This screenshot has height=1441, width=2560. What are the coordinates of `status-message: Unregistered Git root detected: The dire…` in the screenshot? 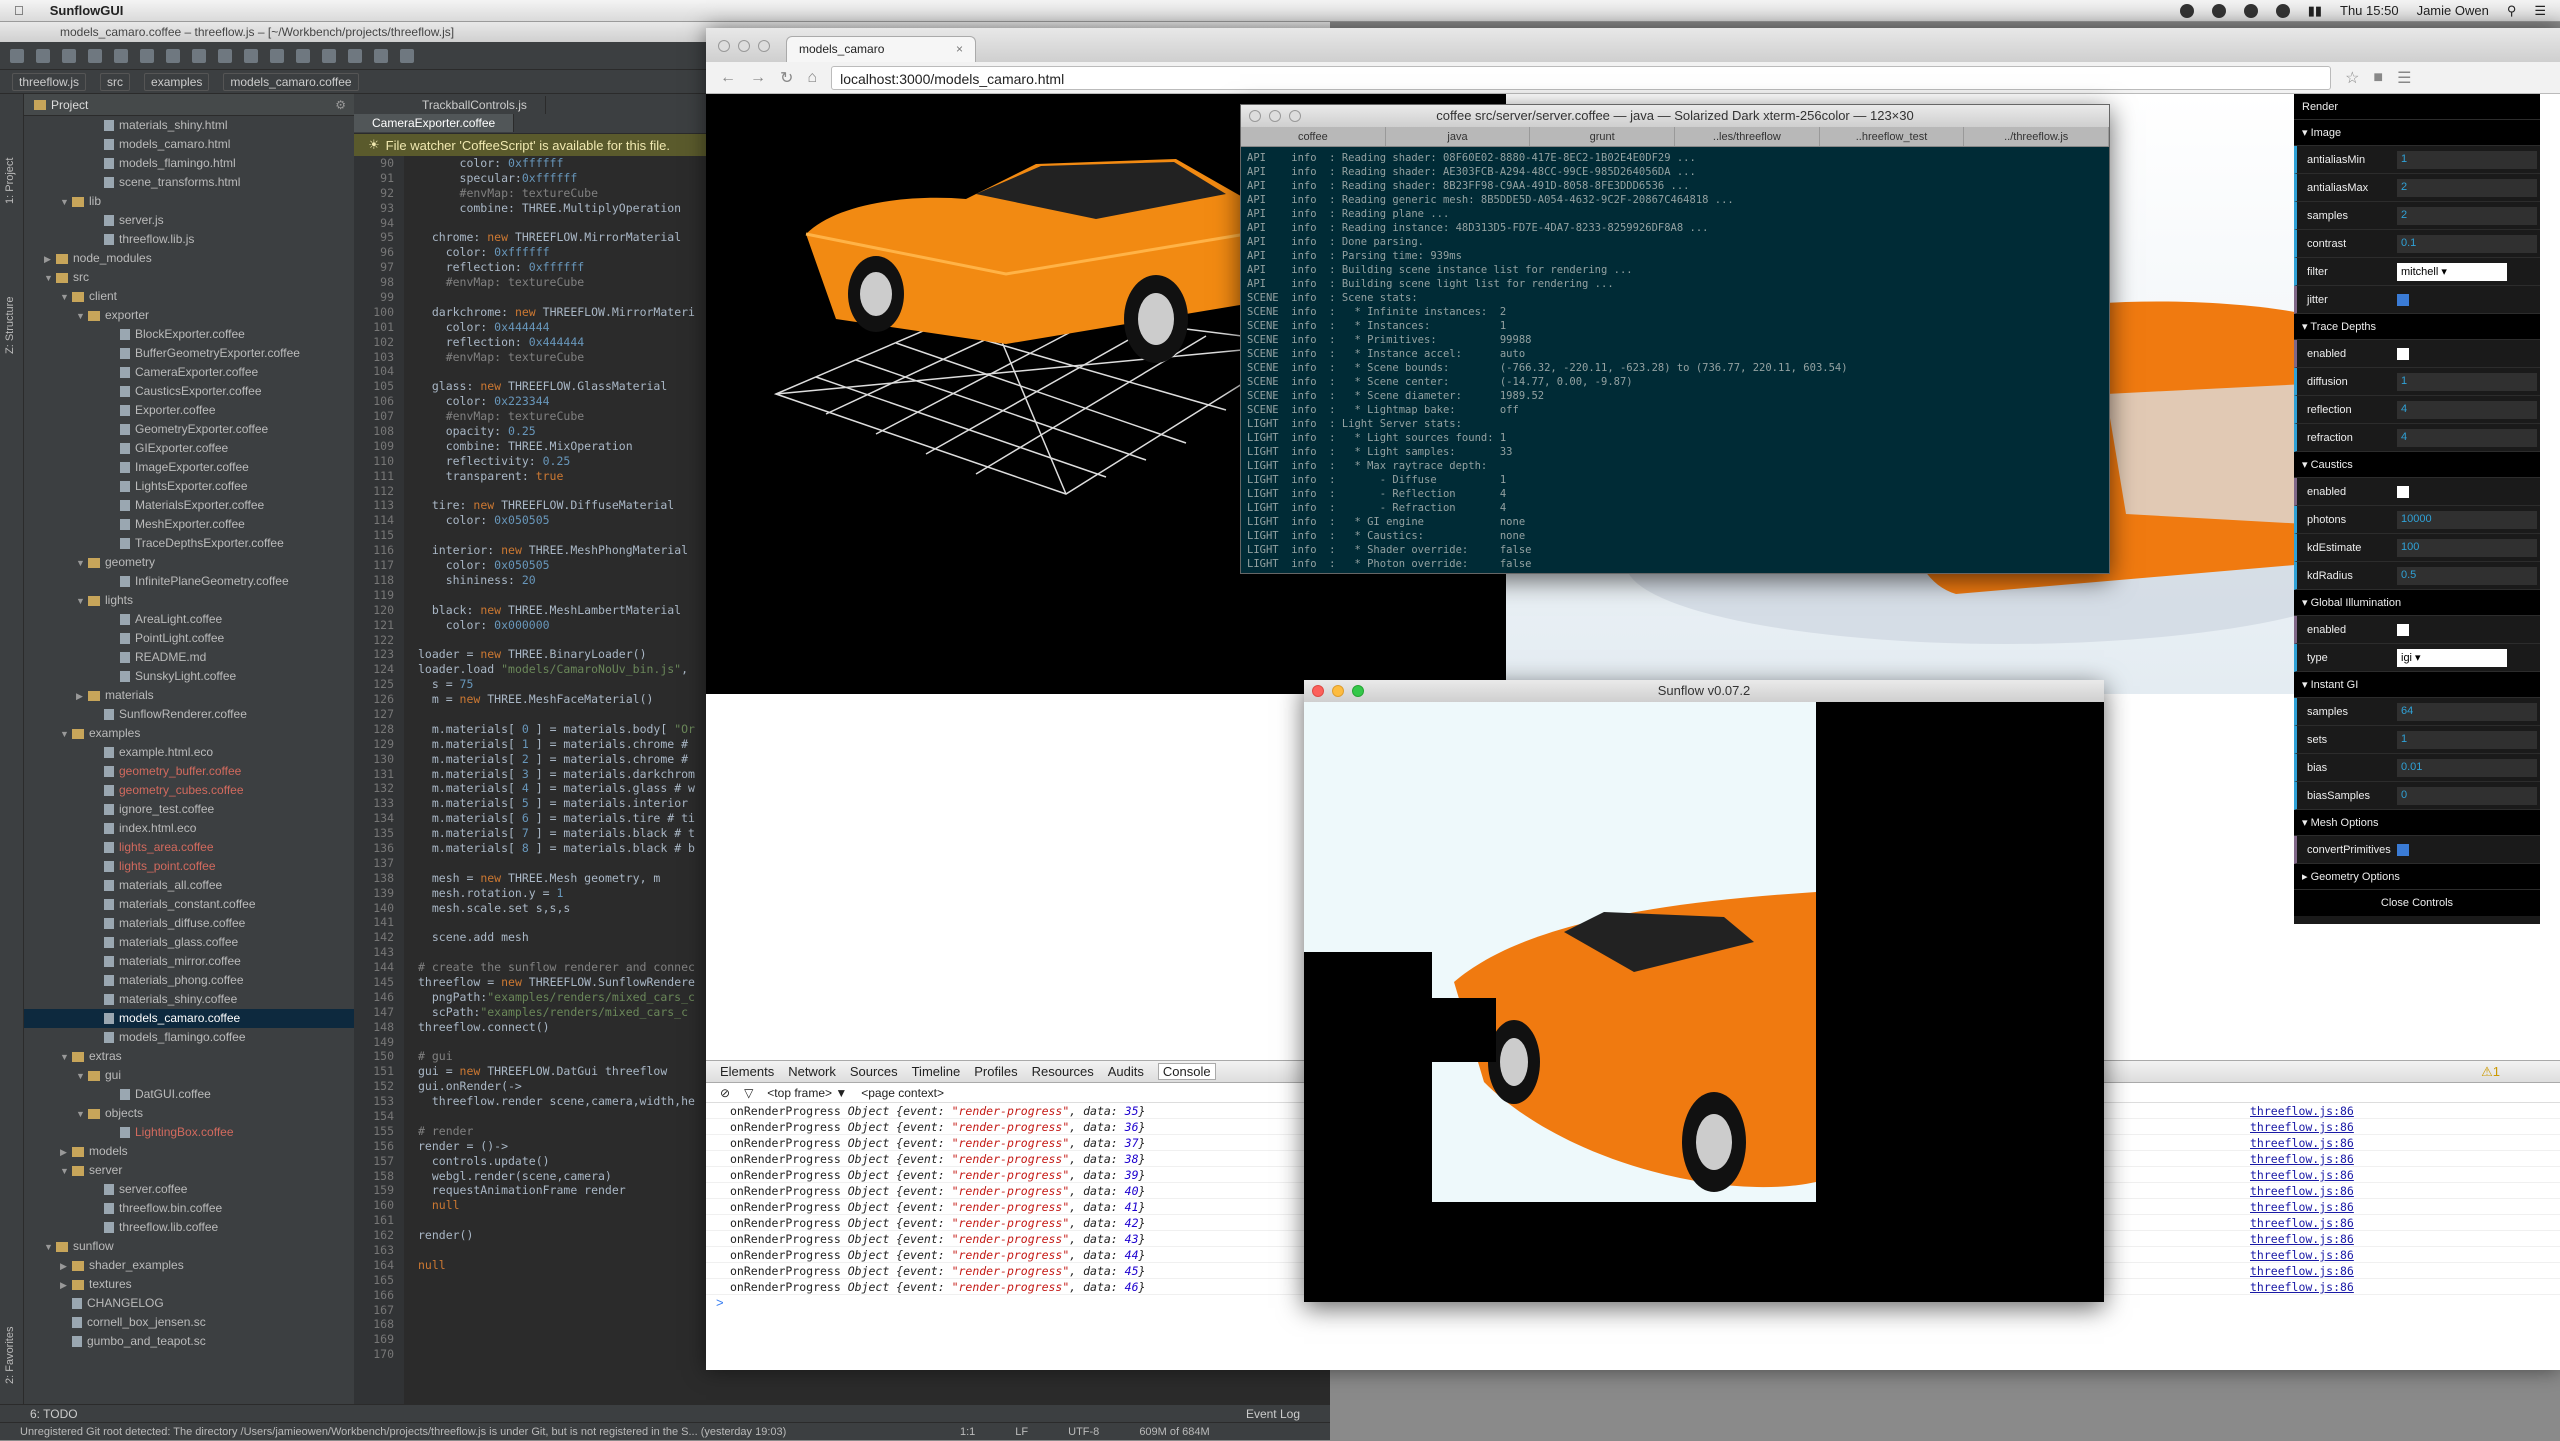 It's located at (470, 1432).